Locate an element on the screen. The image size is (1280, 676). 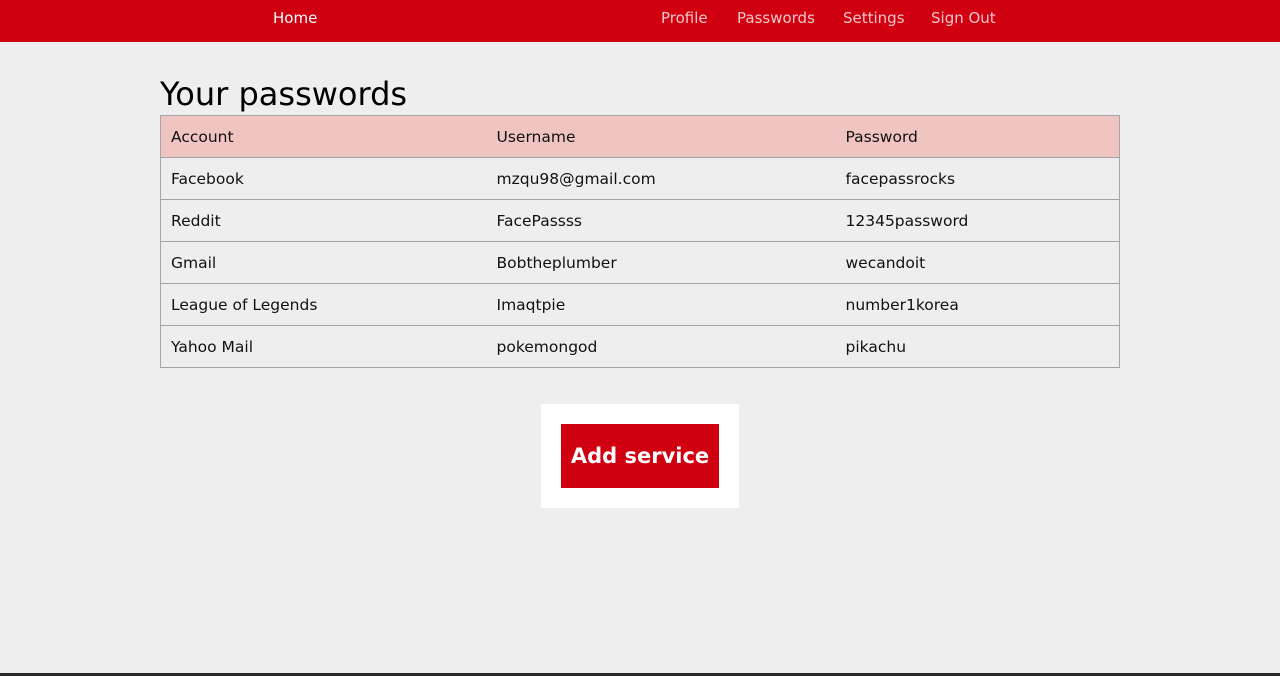
table-header-row: Account Username Password is located at coordinates (640, 136).